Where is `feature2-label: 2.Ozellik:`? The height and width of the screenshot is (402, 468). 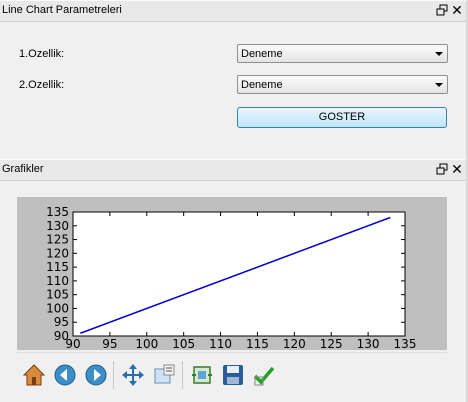 feature2-label: 2.Ozellik: is located at coordinates (42, 85).